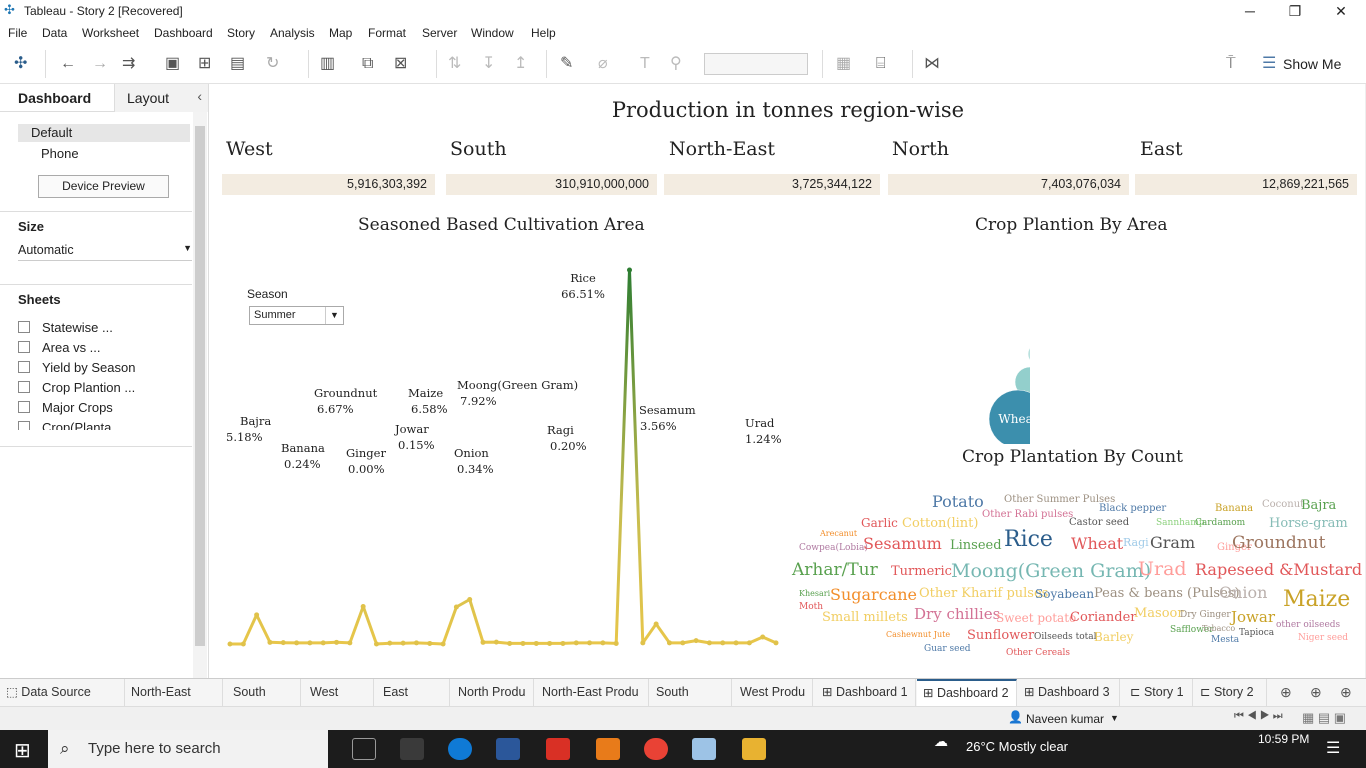 The width and height of the screenshot is (1366, 768). What do you see at coordinates (1132, 509) in the screenshot?
I see `wordcloud-word: Black pepper` at bounding box center [1132, 509].